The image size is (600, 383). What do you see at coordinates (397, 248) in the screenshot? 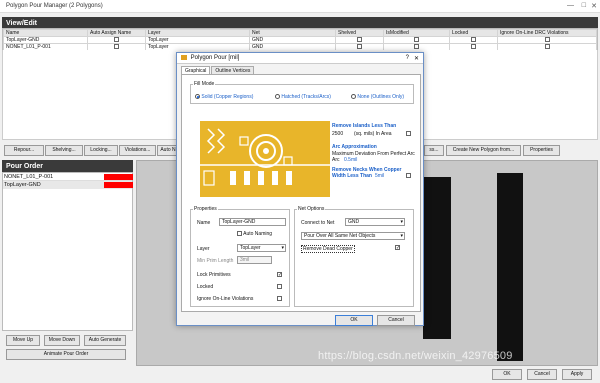
I see `remove-dead-copper-checkbox: ✓` at bounding box center [397, 248].